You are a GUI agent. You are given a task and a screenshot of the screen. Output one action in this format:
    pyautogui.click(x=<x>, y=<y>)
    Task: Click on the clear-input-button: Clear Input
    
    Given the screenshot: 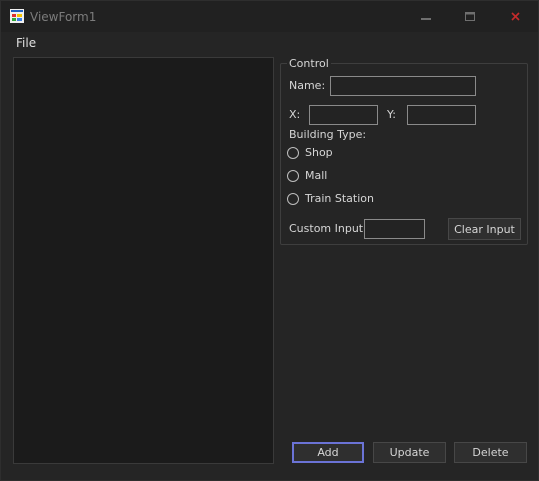 What is the action you would take?
    pyautogui.click(x=484, y=229)
    